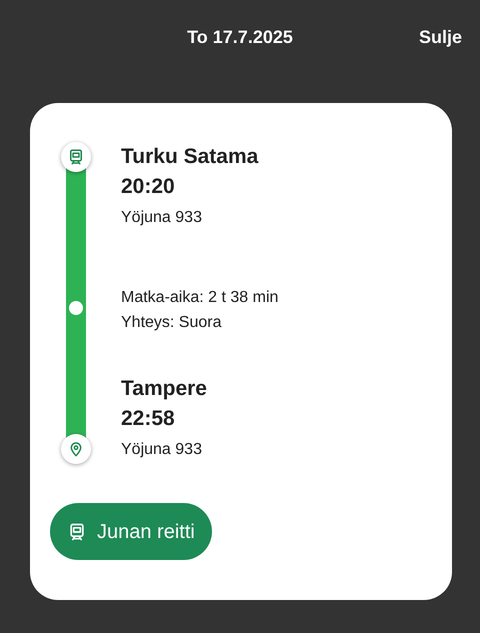 This screenshot has width=480, height=633. I want to click on date-title: To 17.7.2025, so click(240, 37).